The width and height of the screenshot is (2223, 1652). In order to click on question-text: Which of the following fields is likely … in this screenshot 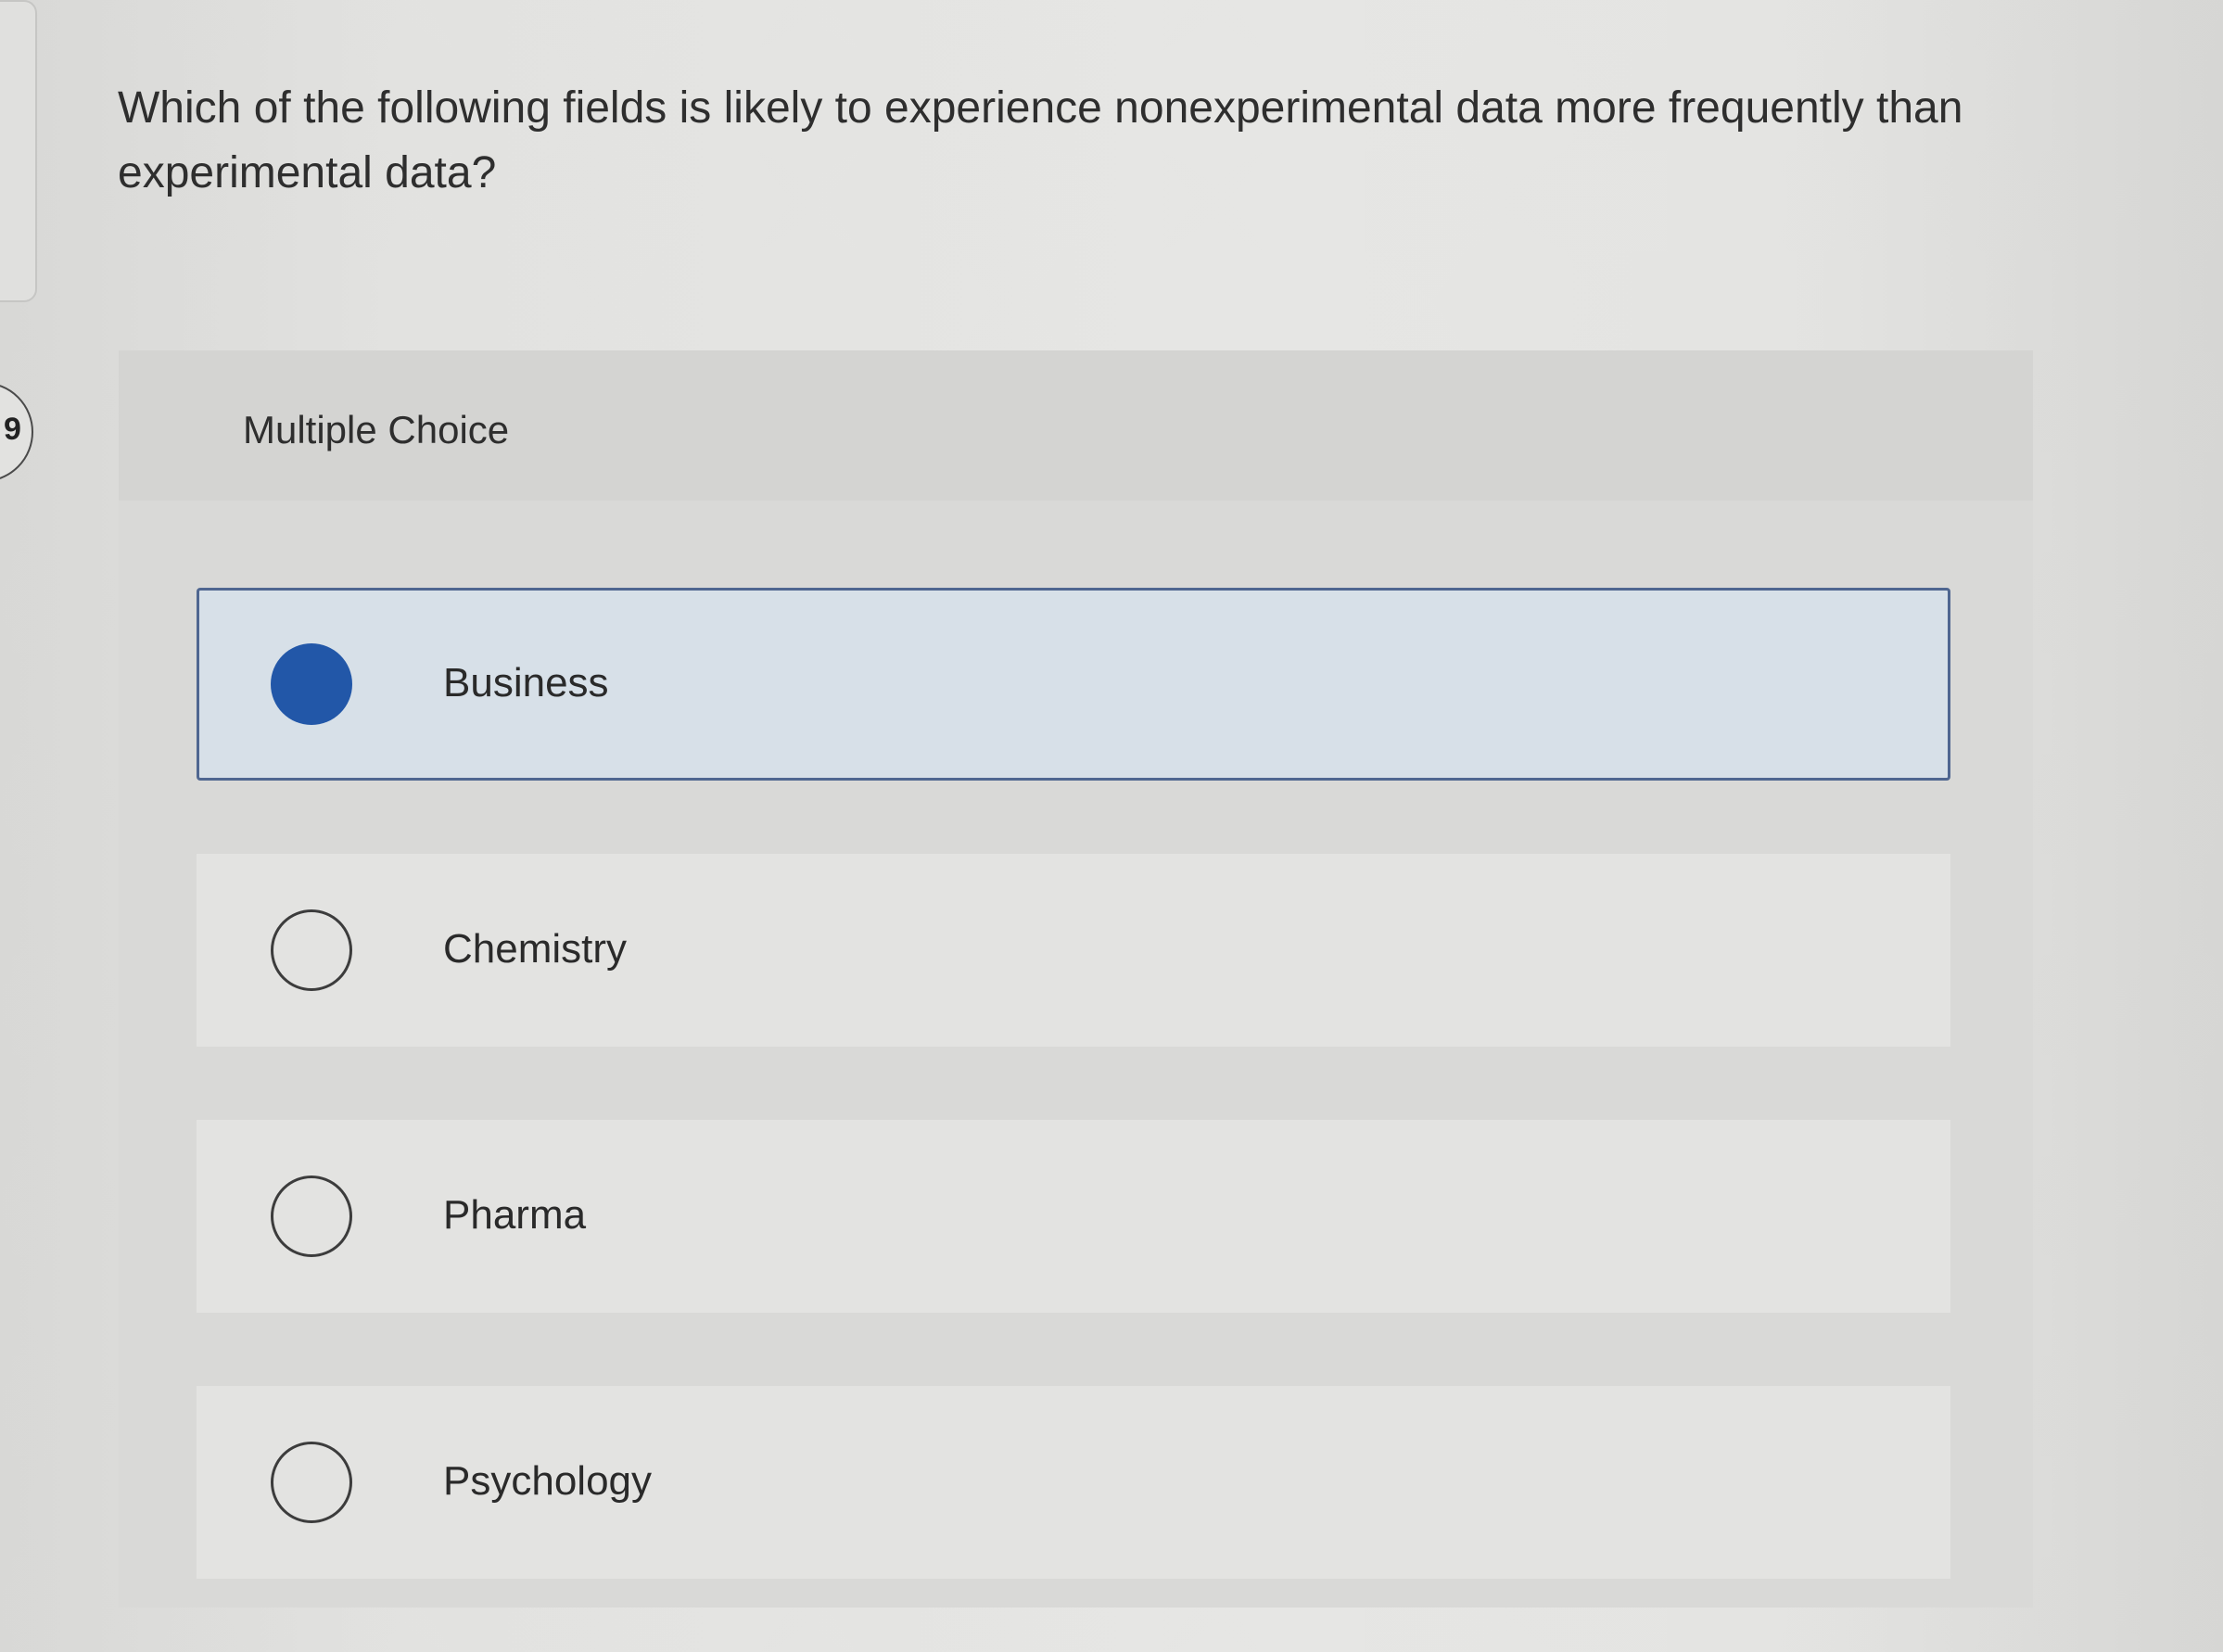, I will do `click(1040, 140)`.